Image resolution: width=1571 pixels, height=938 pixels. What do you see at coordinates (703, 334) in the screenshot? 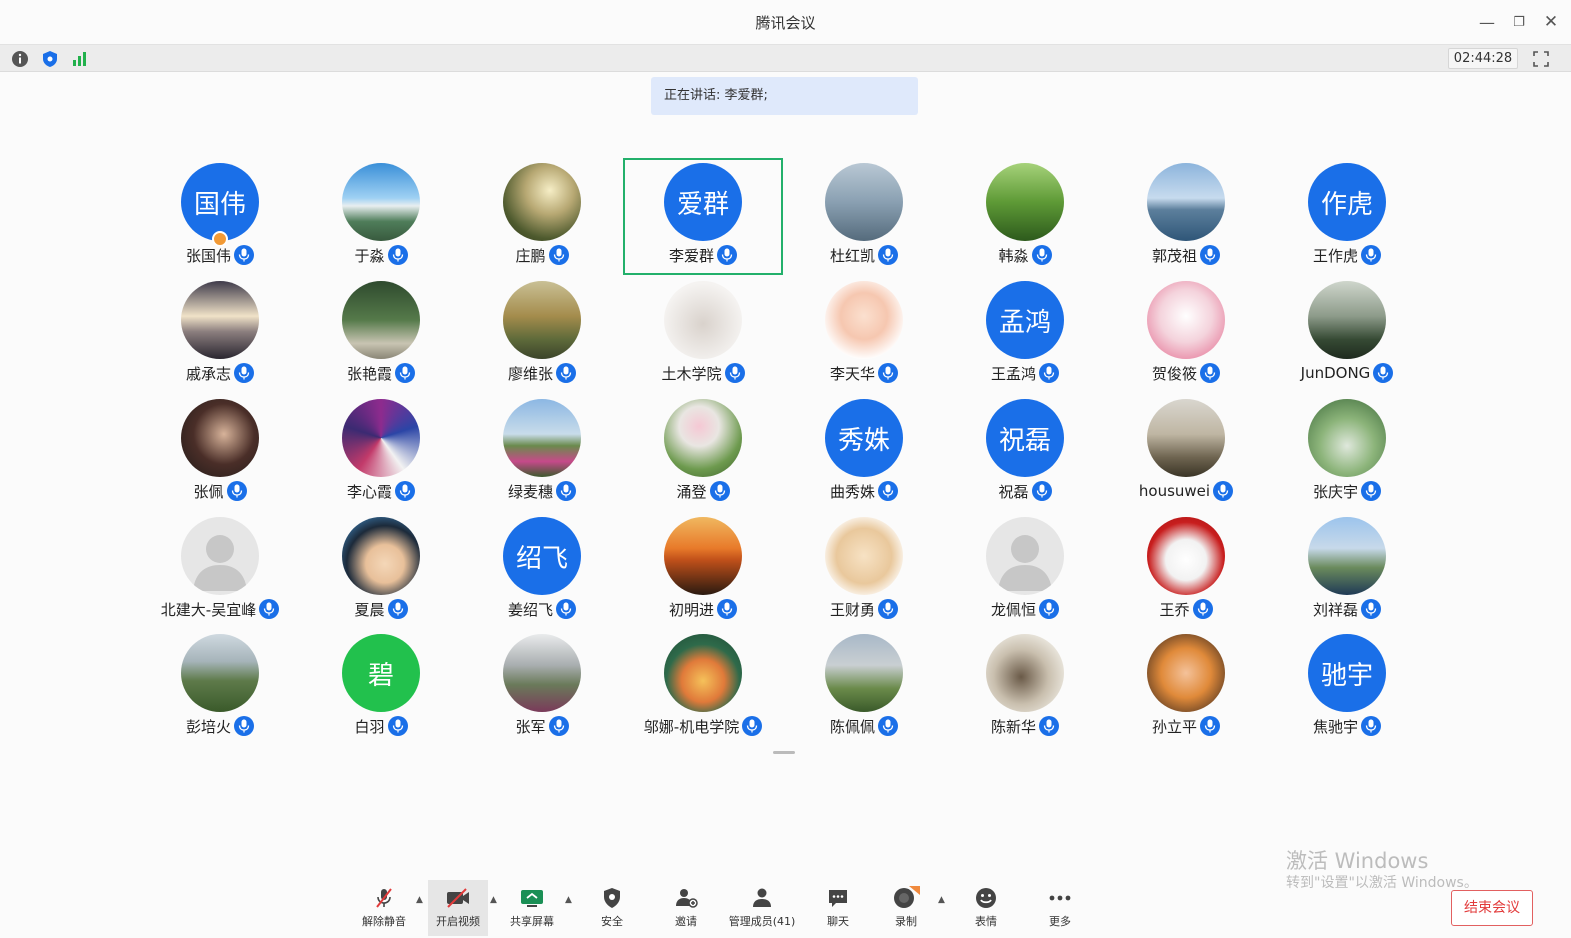
I see `participant-tile: 土木学院` at bounding box center [703, 334].